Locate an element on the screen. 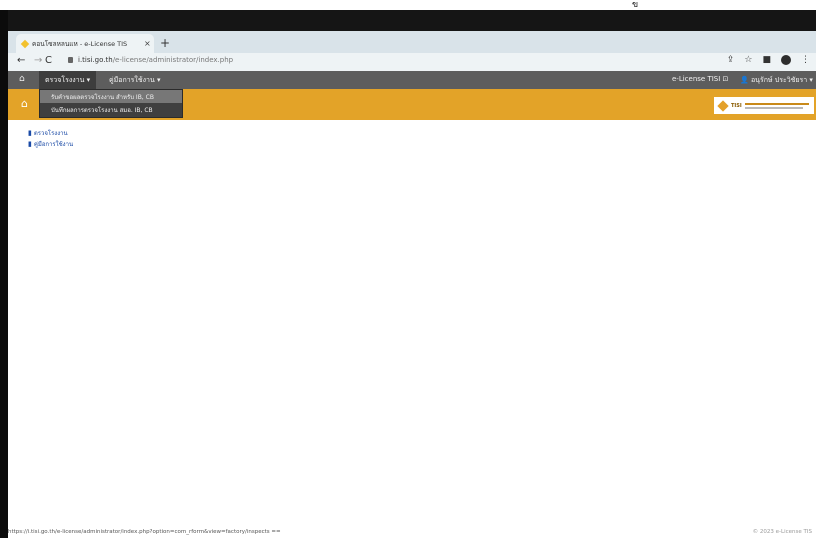 The image size is (816, 538). tisi-logo: TISI is located at coordinates (764, 105).